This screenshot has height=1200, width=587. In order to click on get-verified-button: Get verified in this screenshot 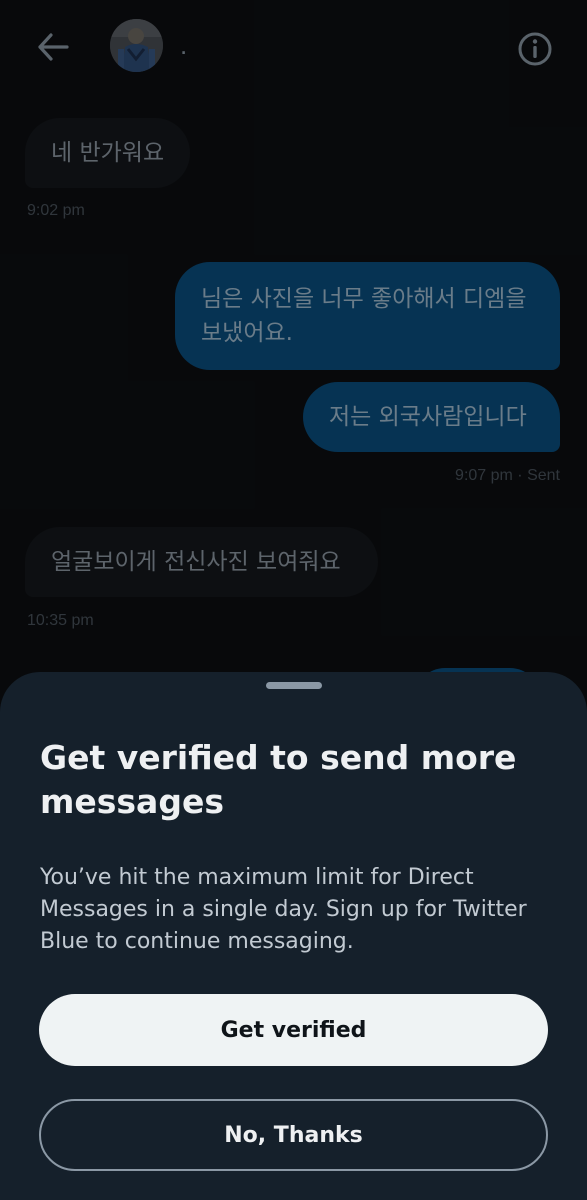, I will do `click(293, 1030)`.